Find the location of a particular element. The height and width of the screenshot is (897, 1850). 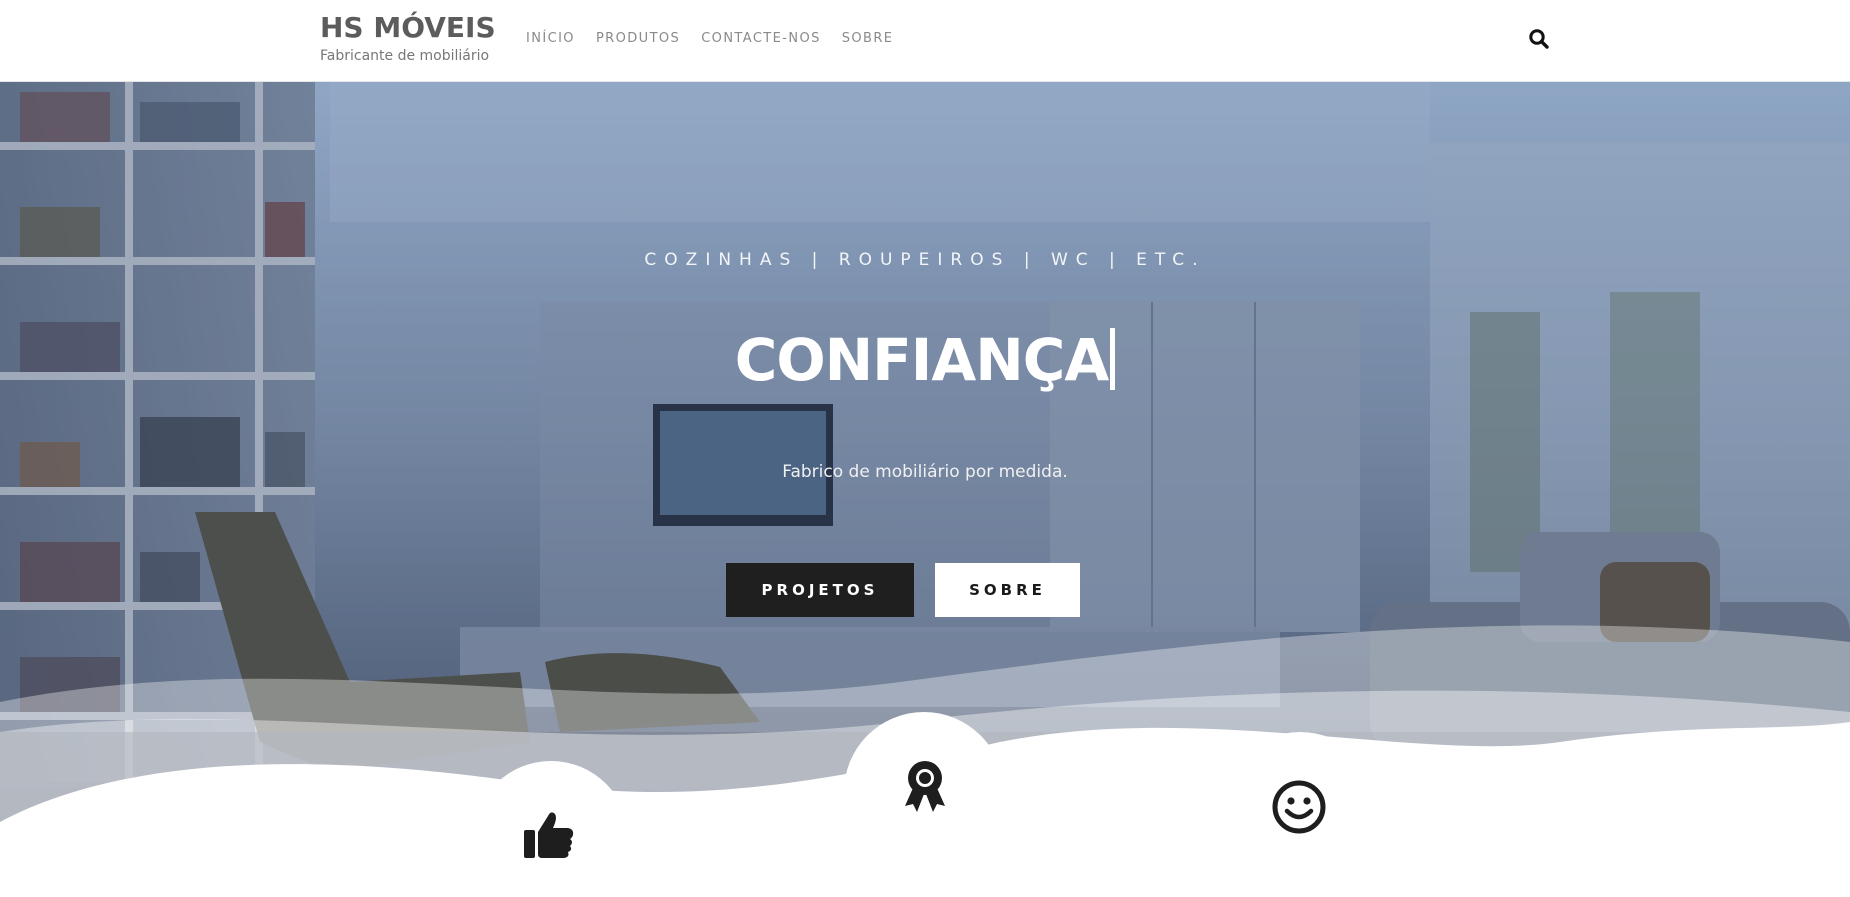

main-nav: INÍCIO PRODUTOS CONTACTE-NOS SOBRE is located at coordinates (709, 38).